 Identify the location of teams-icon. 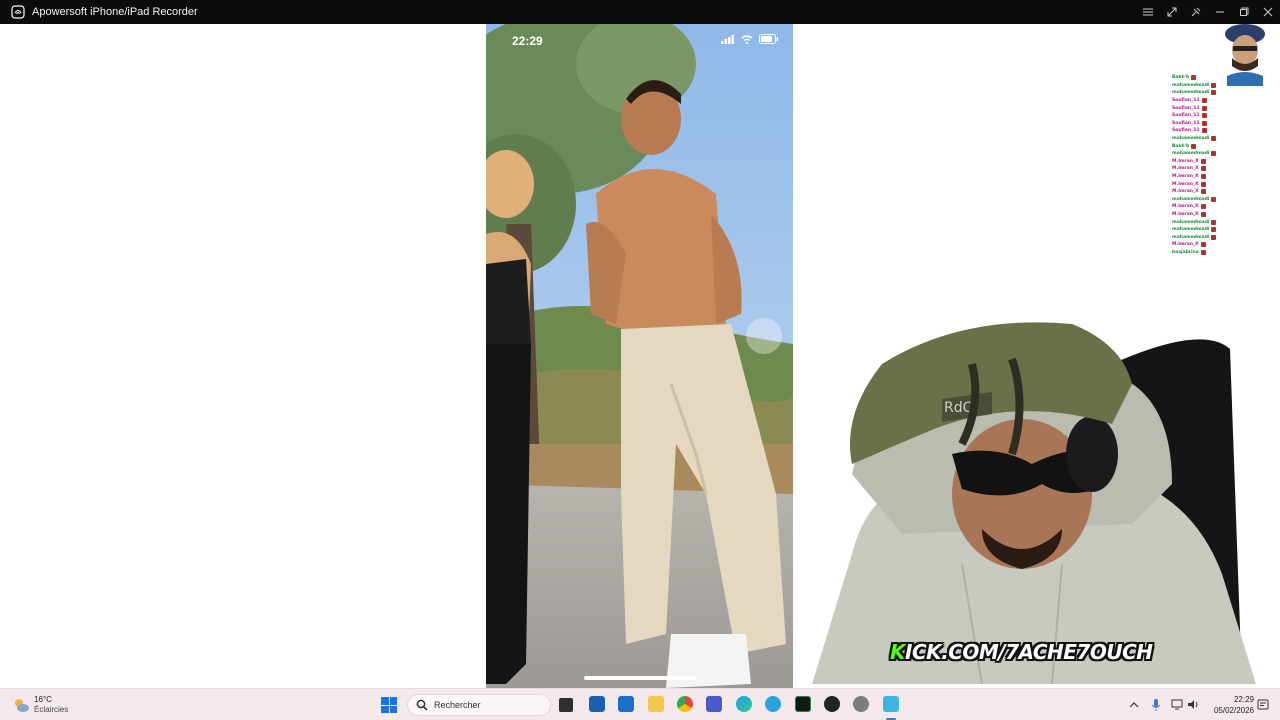
(714, 704).